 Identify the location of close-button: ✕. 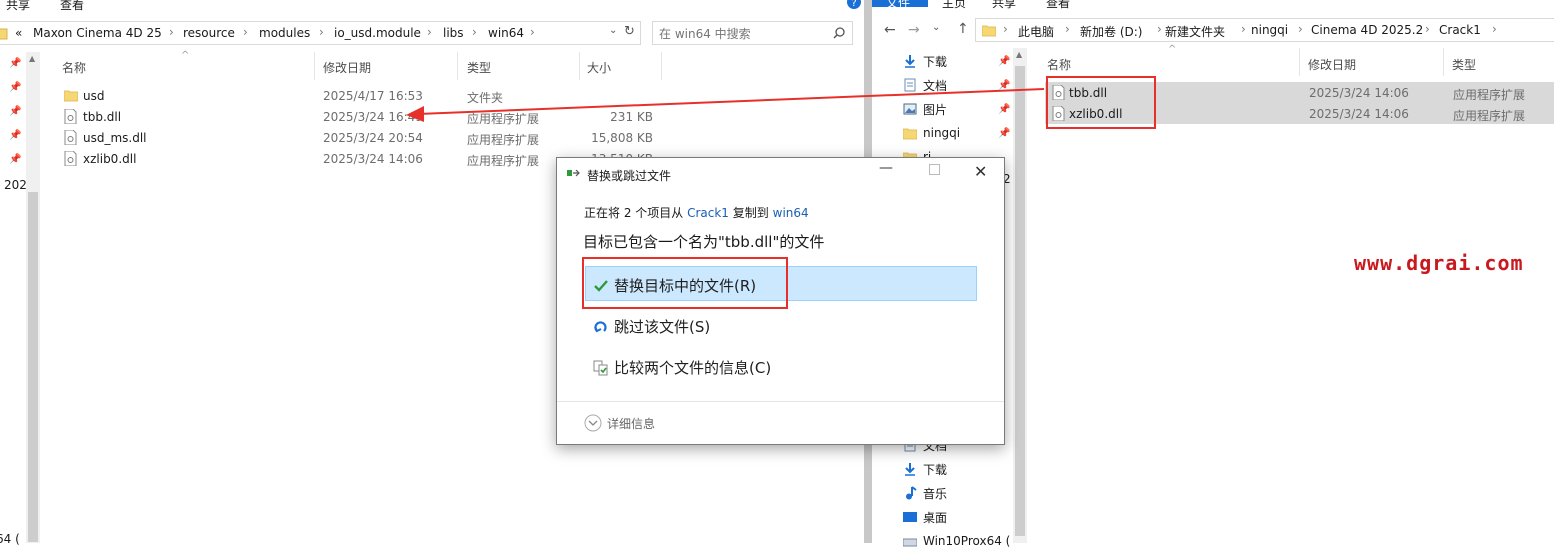
(980, 171).